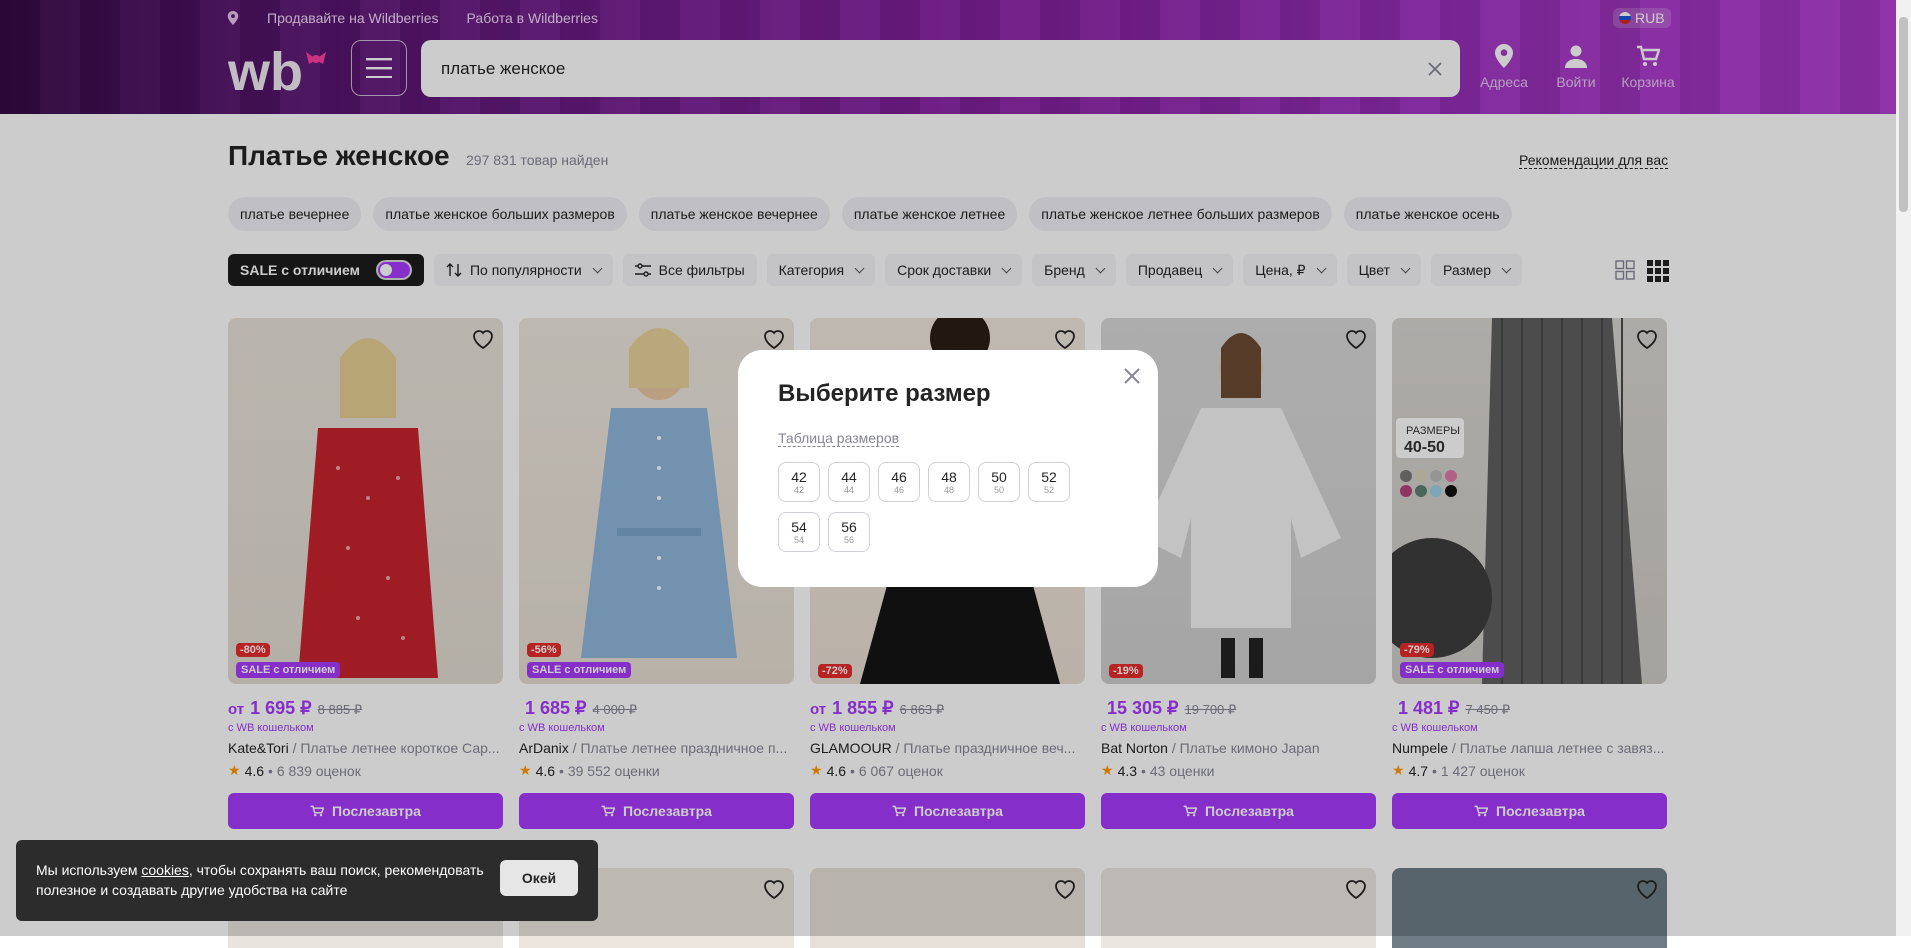 The image size is (1911, 948). Describe the element at coordinates (849, 527) in the screenshot. I see `size-main: 56` at that location.